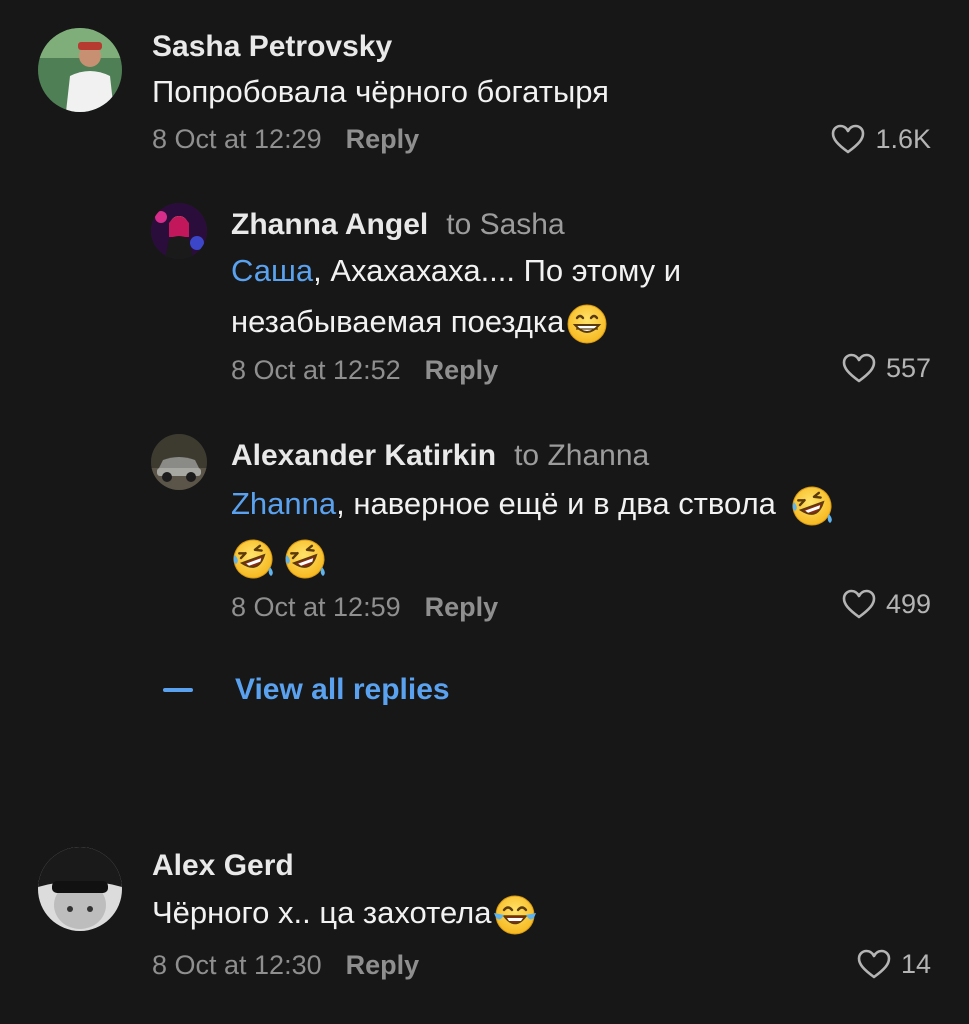 Image resolution: width=969 pixels, height=1024 pixels. I want to click on comment-header: Alex Gerd, so click(223, 866).